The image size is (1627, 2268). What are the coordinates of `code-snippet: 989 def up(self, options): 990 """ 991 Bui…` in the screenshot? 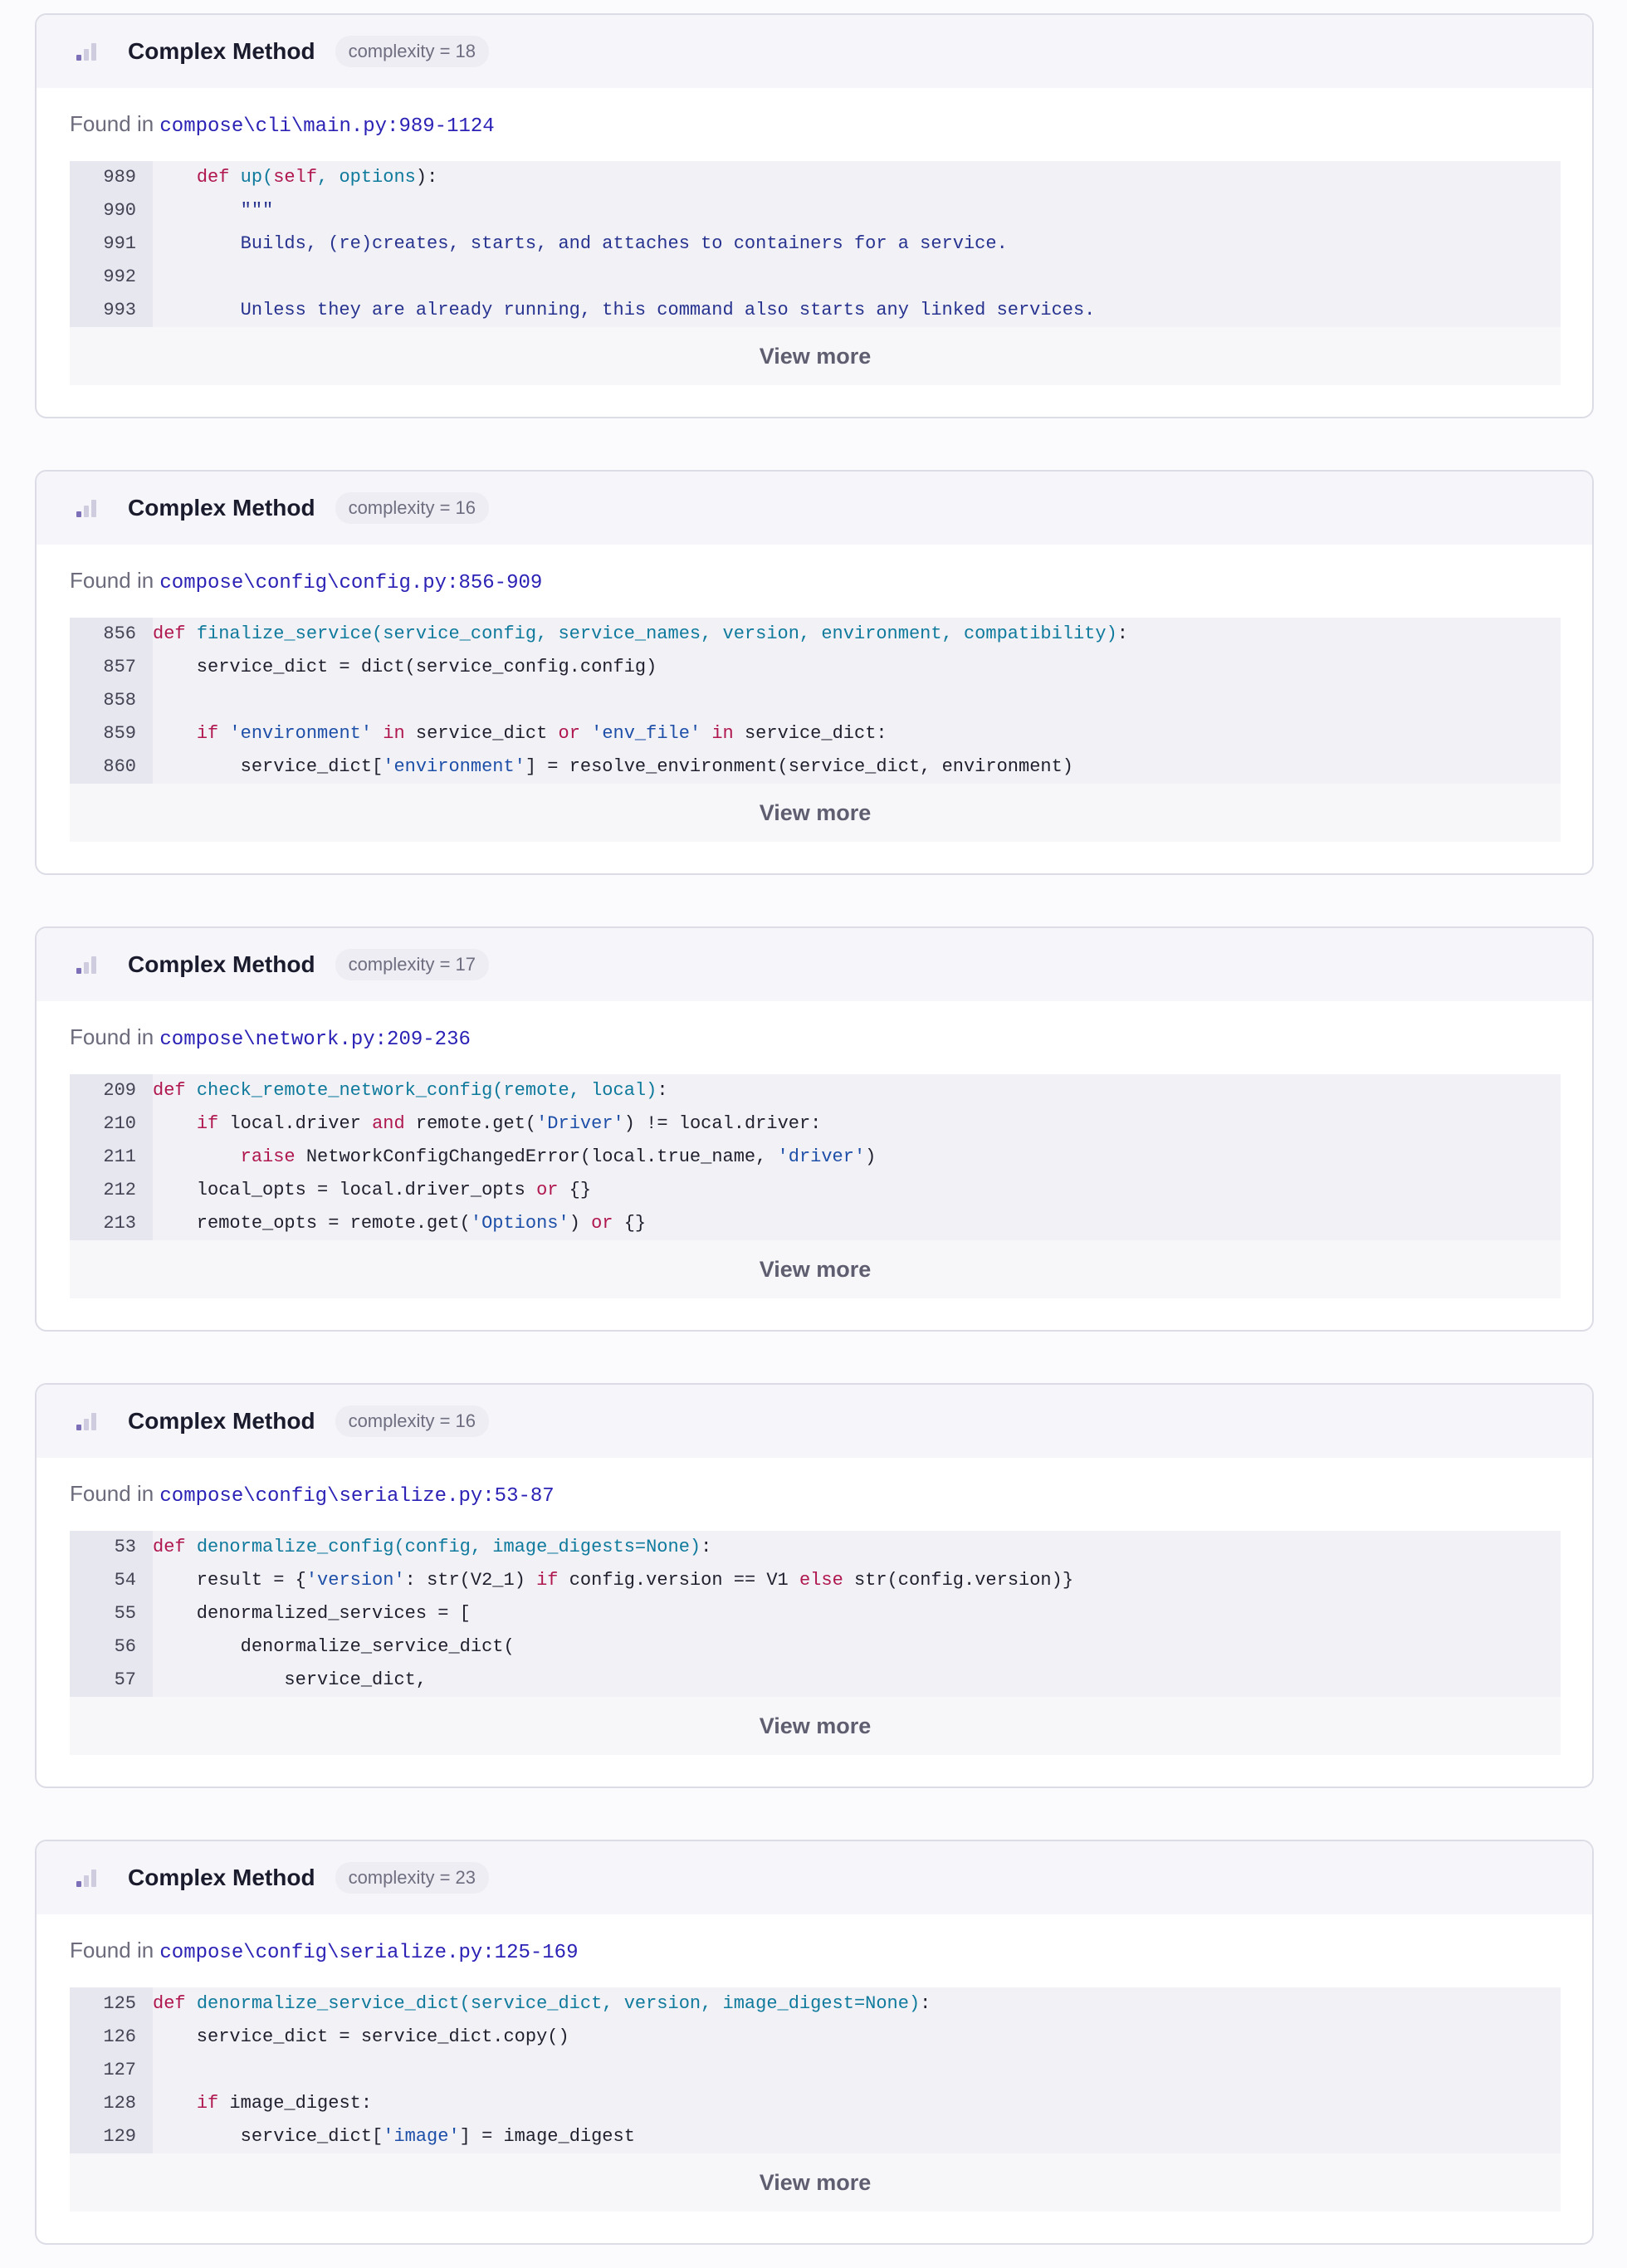 It's located at (815, 244).